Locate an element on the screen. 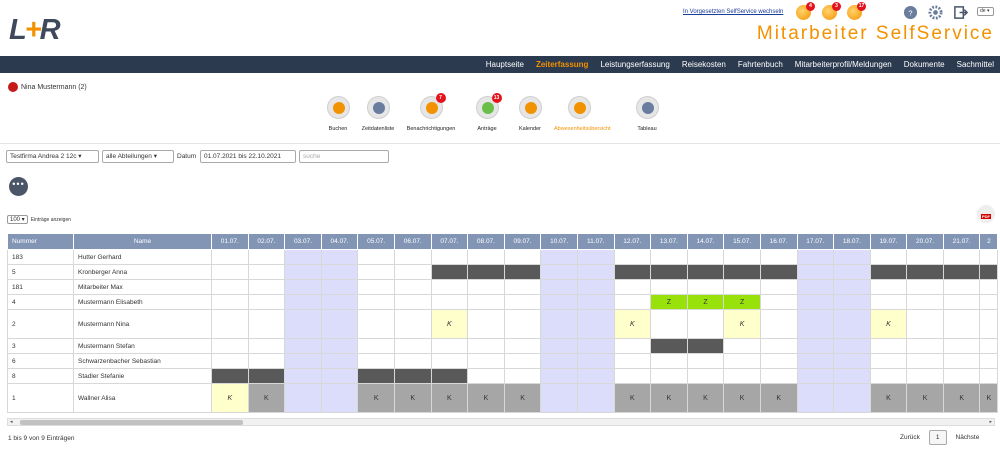 The image size is (1000, 456). search-input: suche is located at coordinates (344, 156).